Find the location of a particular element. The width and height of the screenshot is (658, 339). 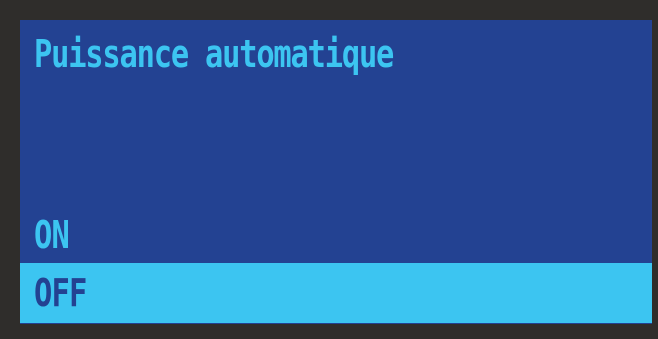

option-off-label: OFF is located at coordinates (60, 293).